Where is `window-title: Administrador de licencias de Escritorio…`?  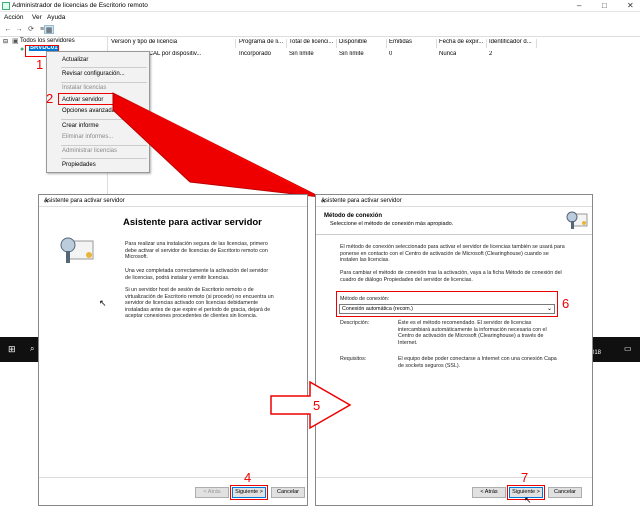
window-title: Administrador de licencias de Escritorio… is located at coordinates (80, 5).